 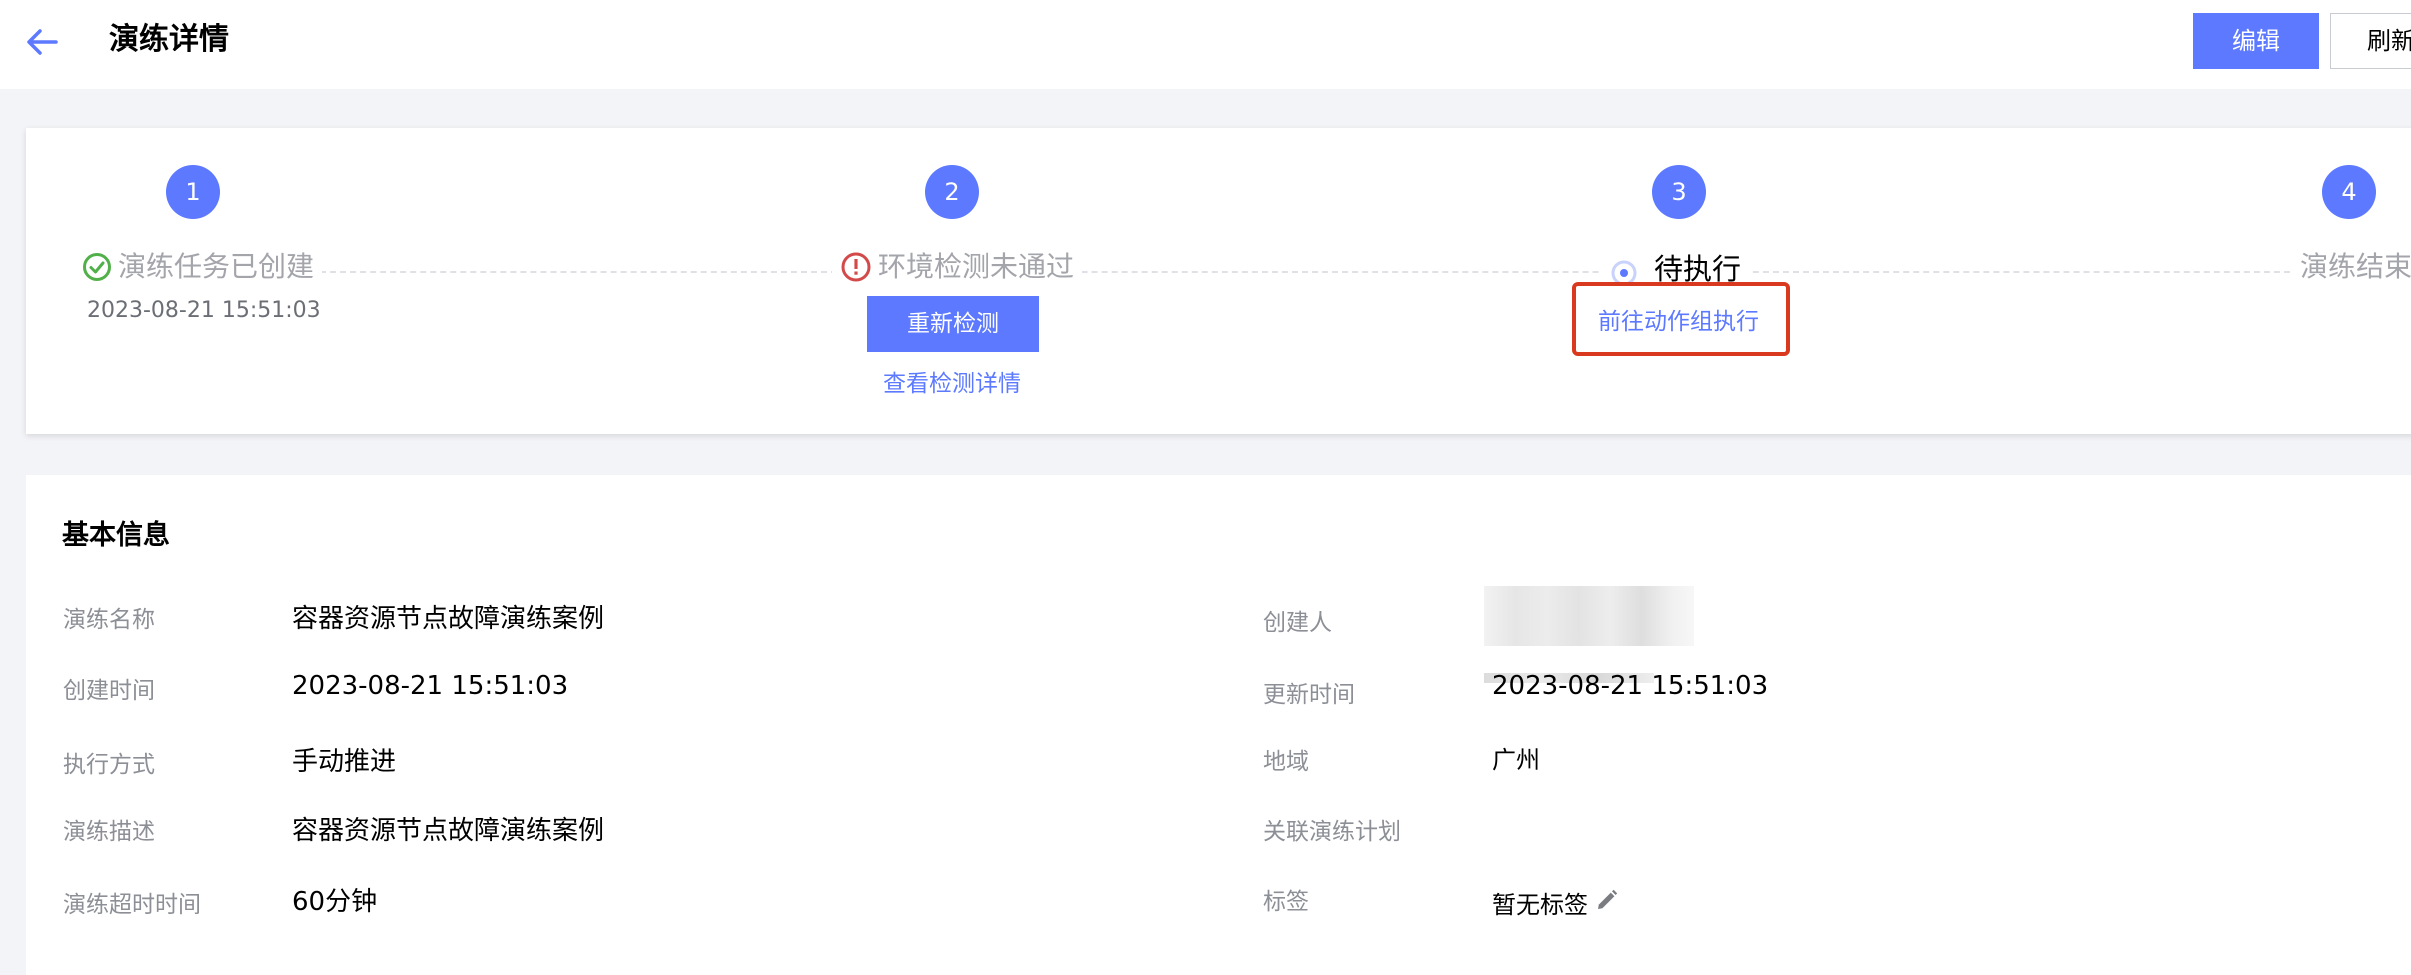 I want to click on field-value-name: 容器资源节点故障演练案例, so click(x=448, y=619).